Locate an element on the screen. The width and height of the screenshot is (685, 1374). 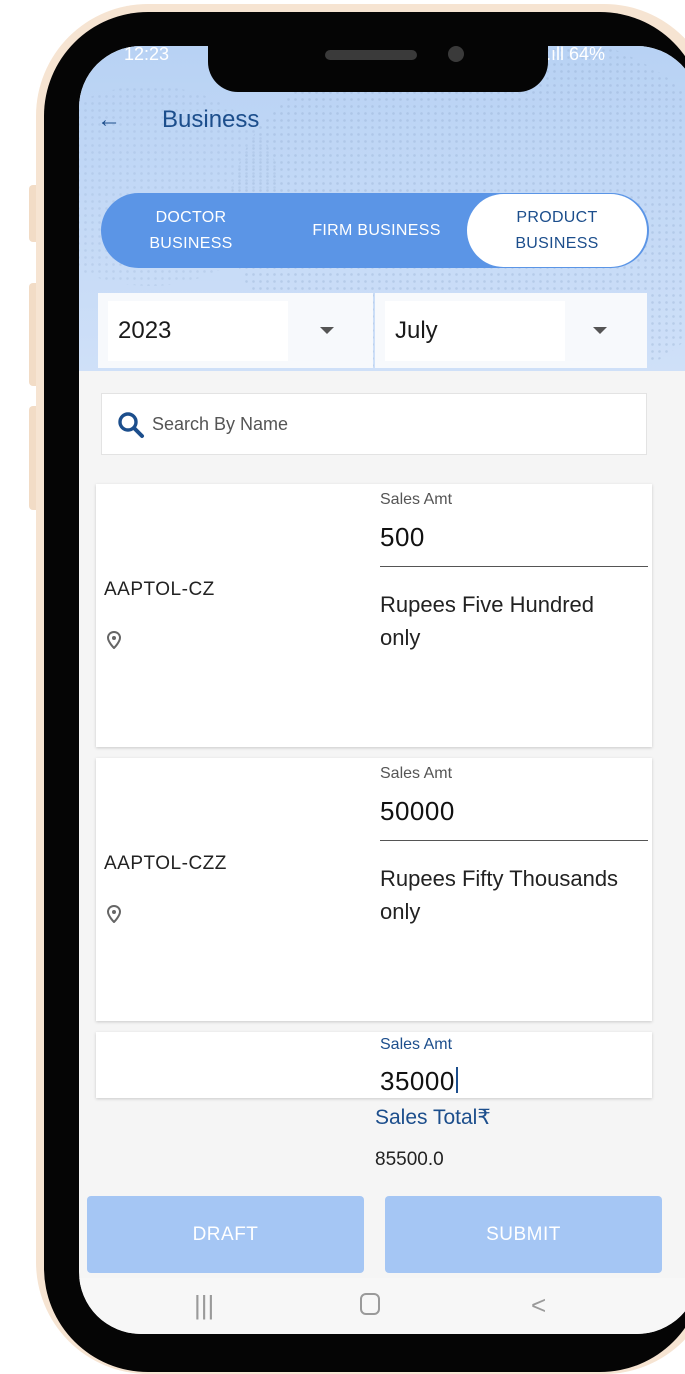
tab-firm-business: FIRM BUSINESS is located at coordinates (376, 230).